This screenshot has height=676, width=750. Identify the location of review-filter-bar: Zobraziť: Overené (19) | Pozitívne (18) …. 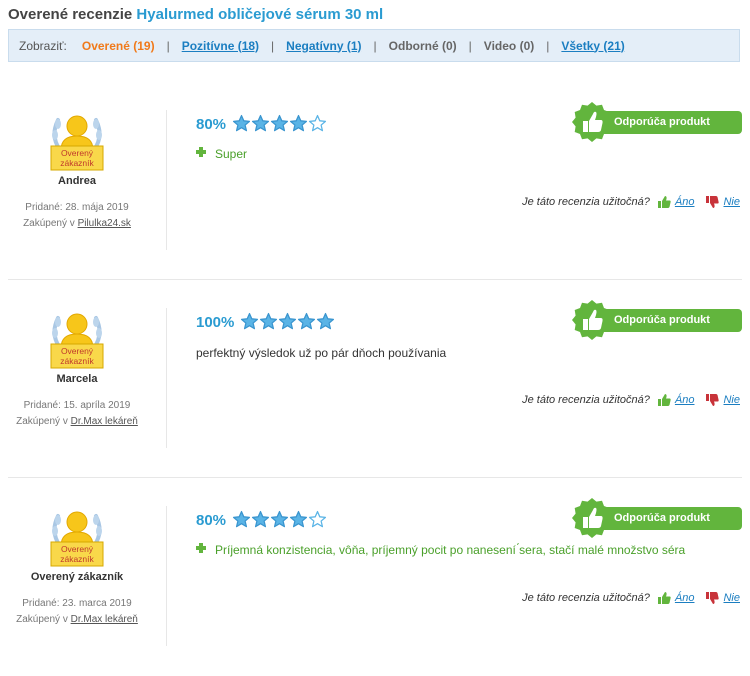
(374, 45).